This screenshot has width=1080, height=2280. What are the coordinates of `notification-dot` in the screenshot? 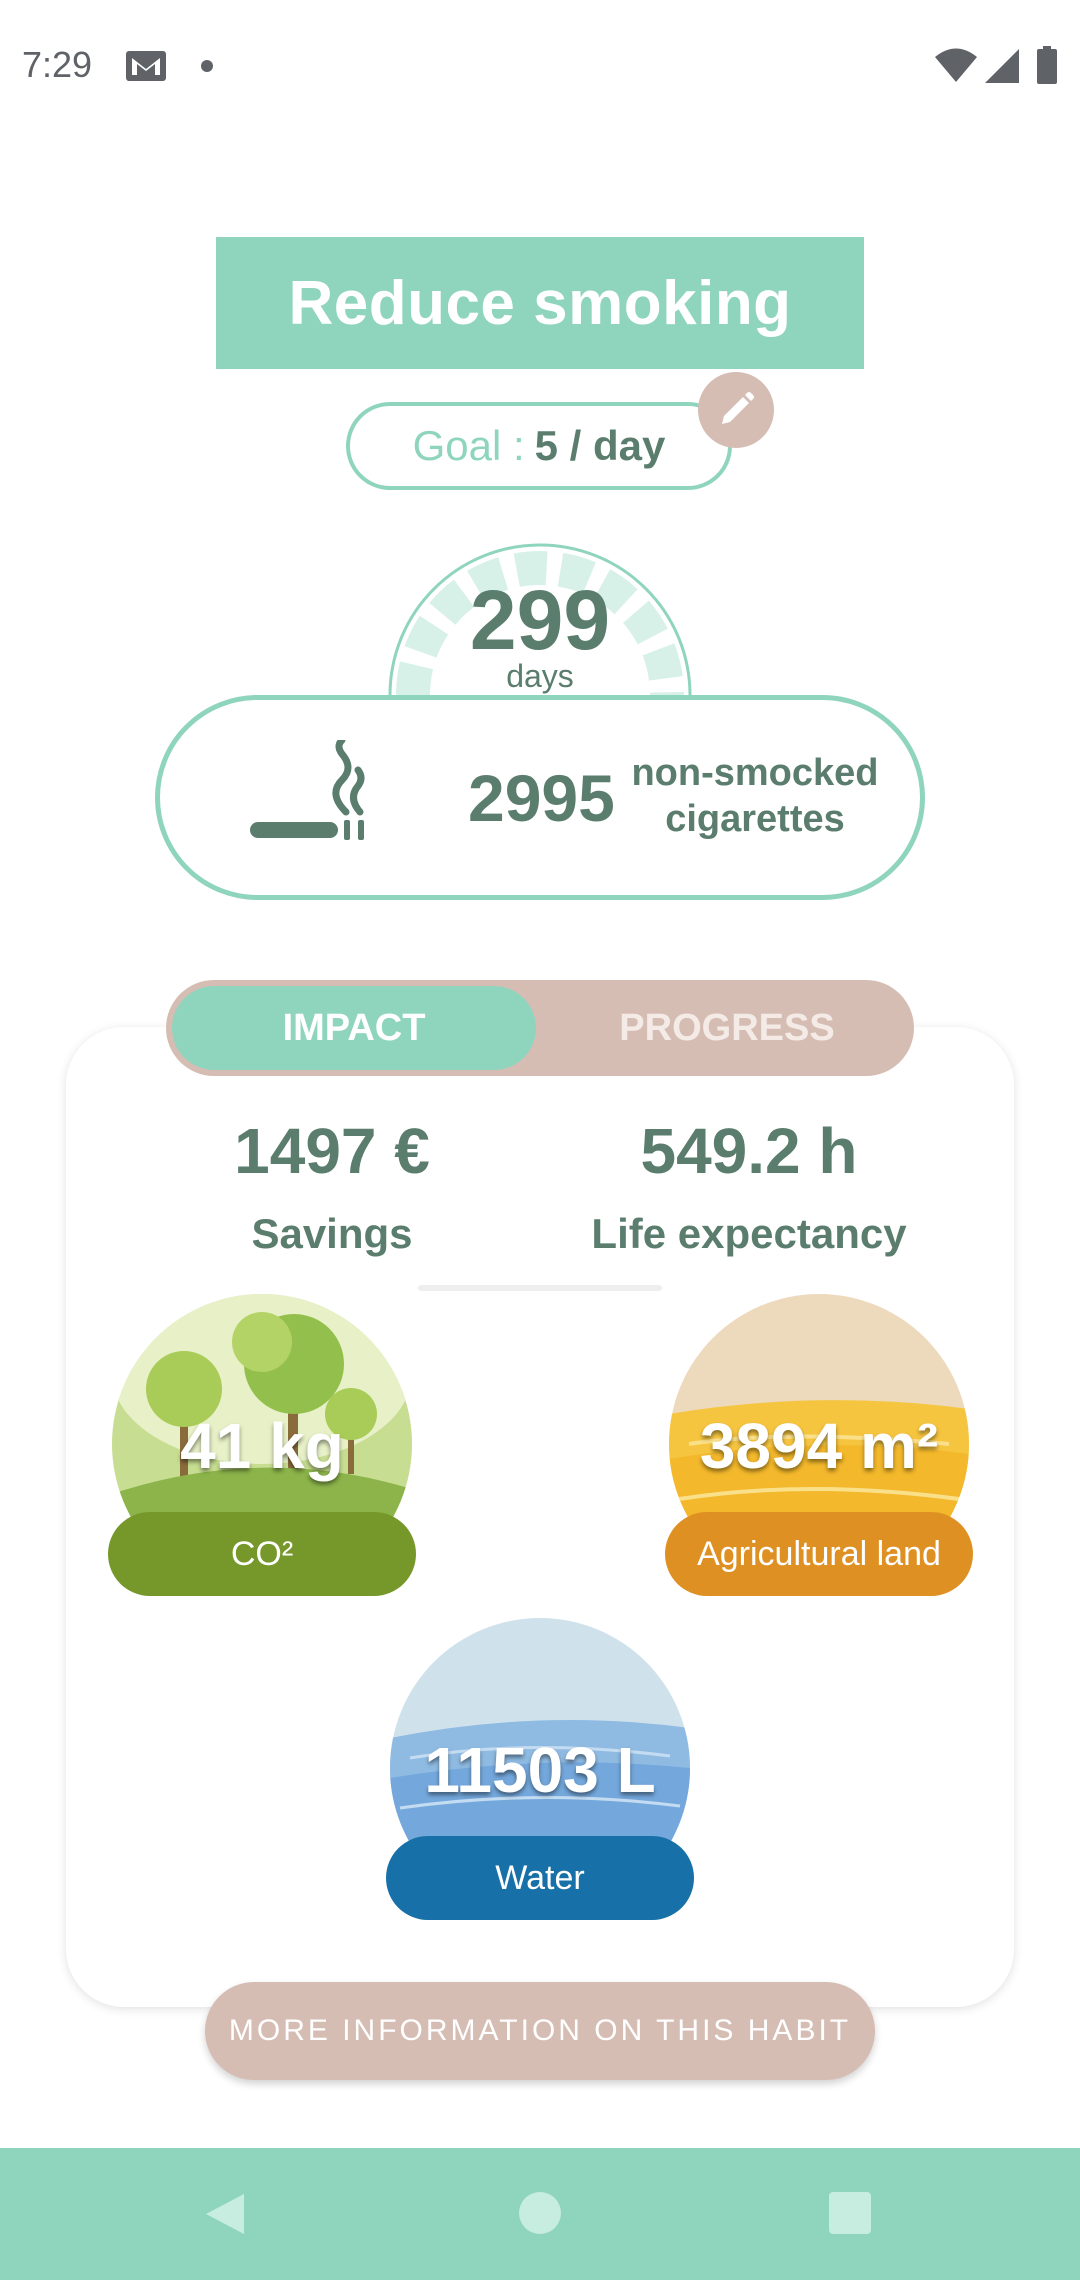 It's located at (207, 66).